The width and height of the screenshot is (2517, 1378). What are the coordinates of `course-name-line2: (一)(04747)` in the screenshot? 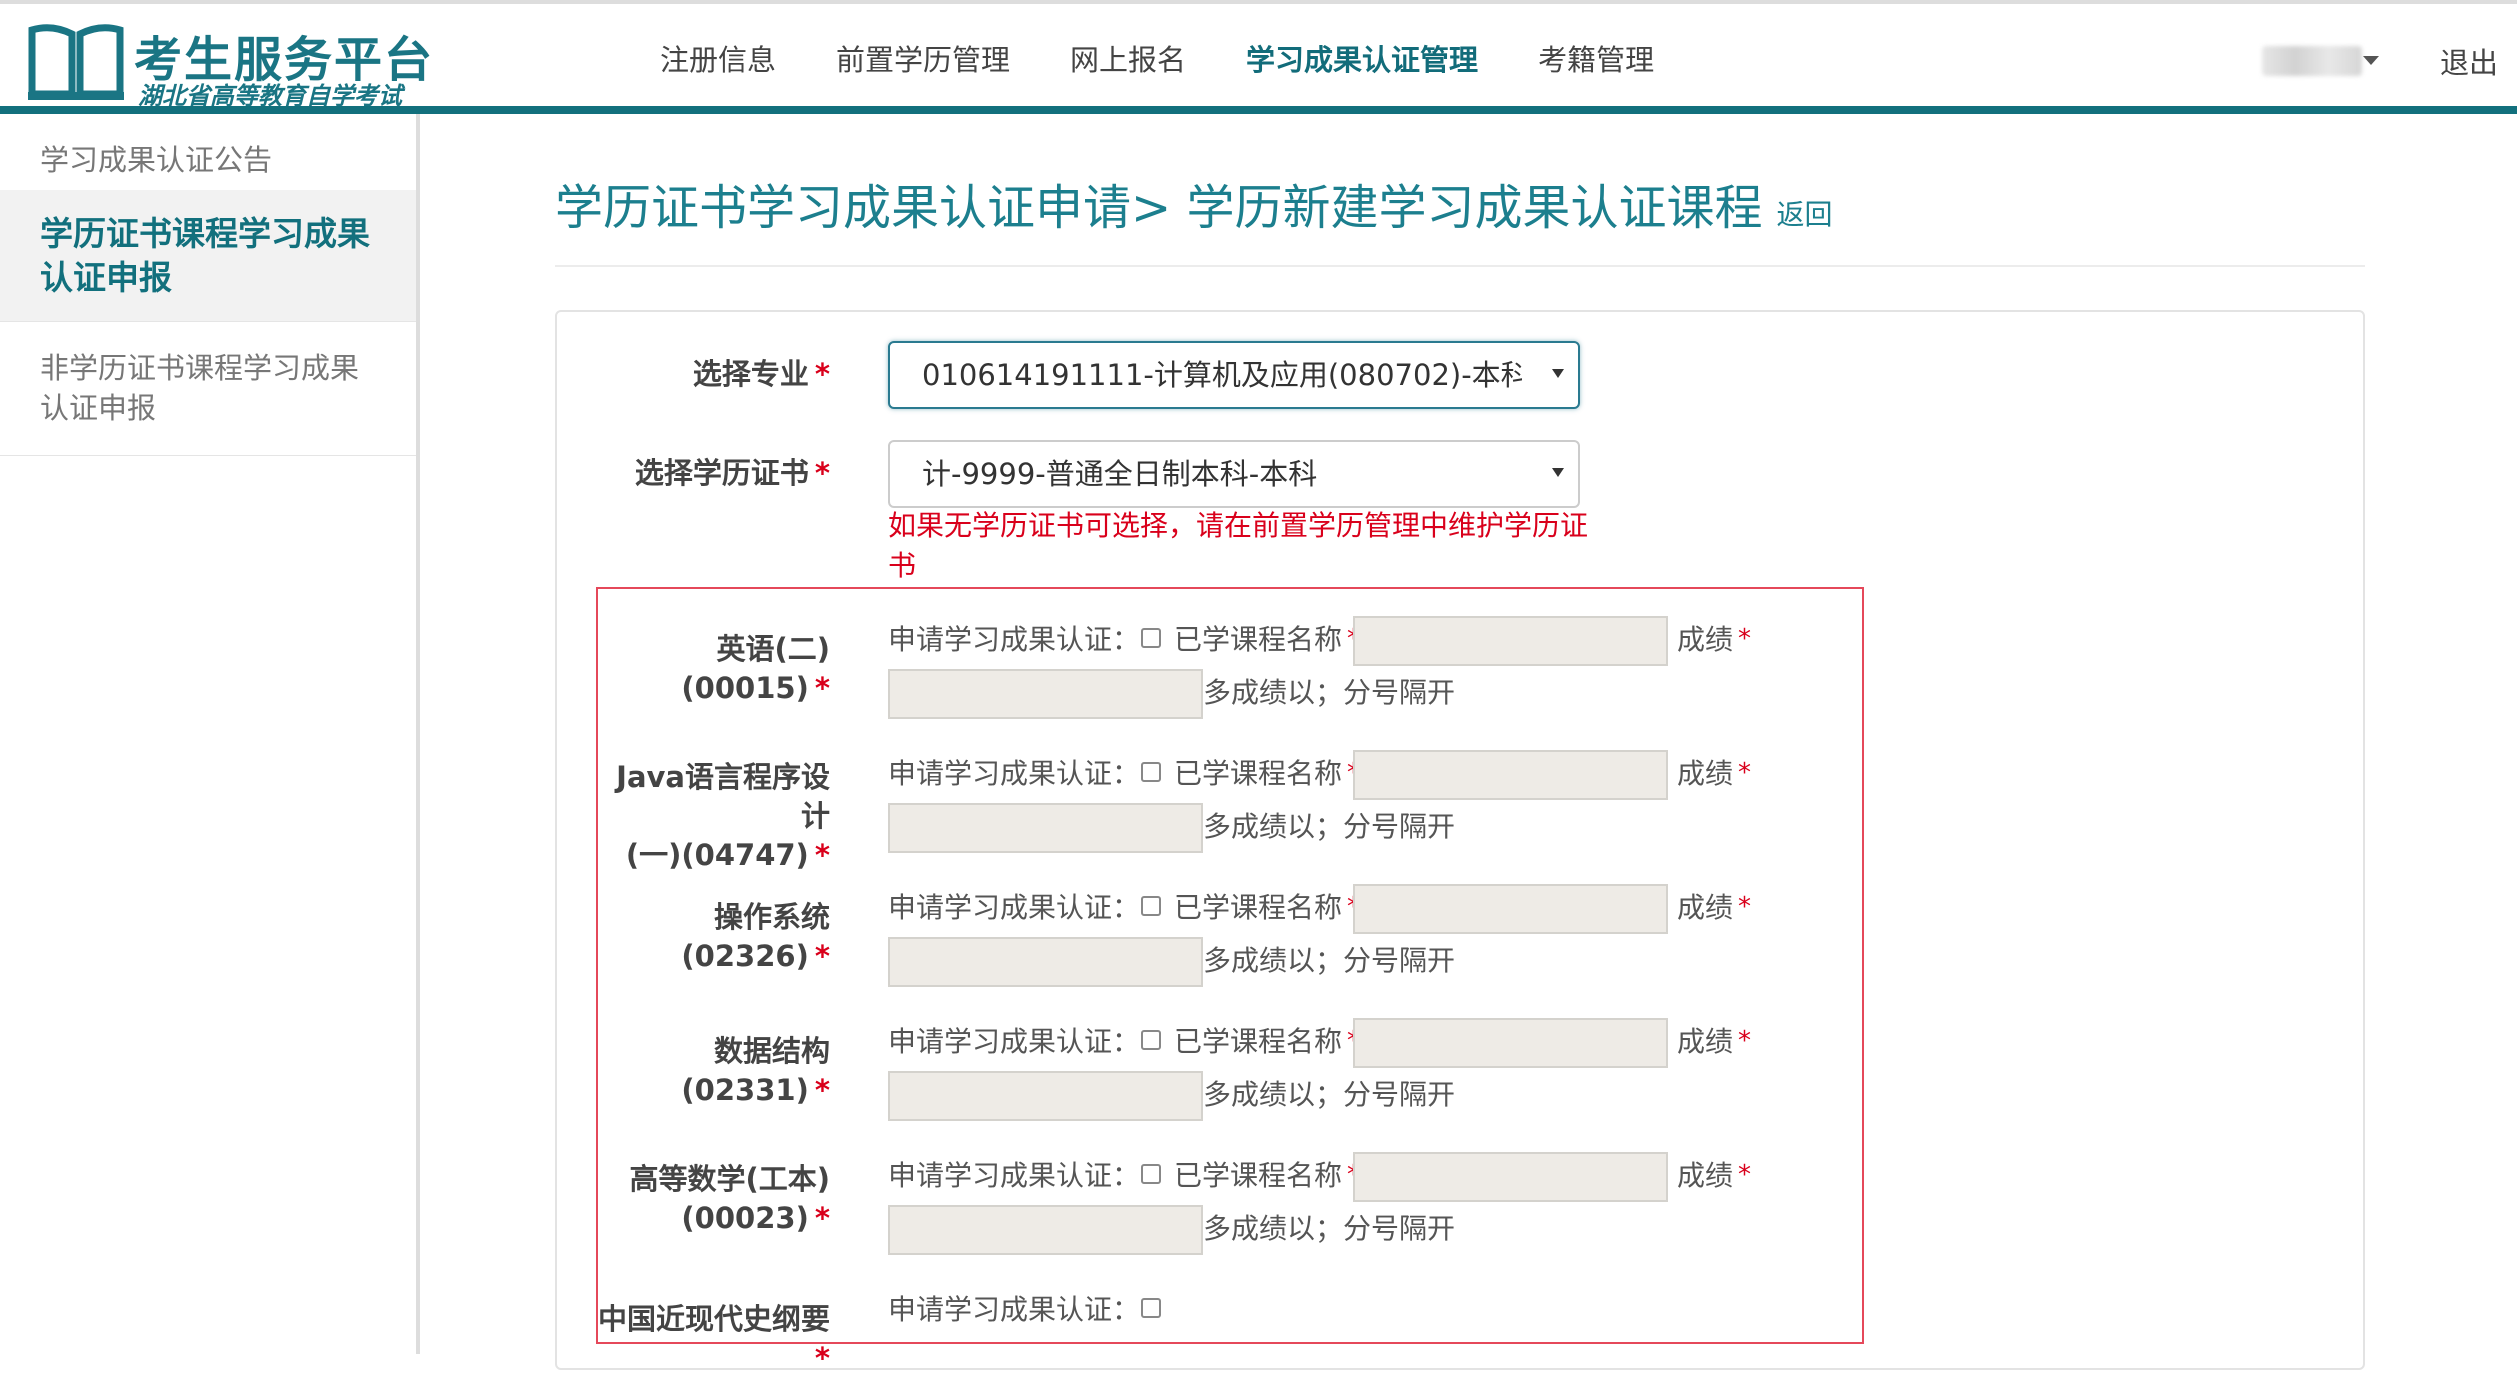 It's located at (717, 855).